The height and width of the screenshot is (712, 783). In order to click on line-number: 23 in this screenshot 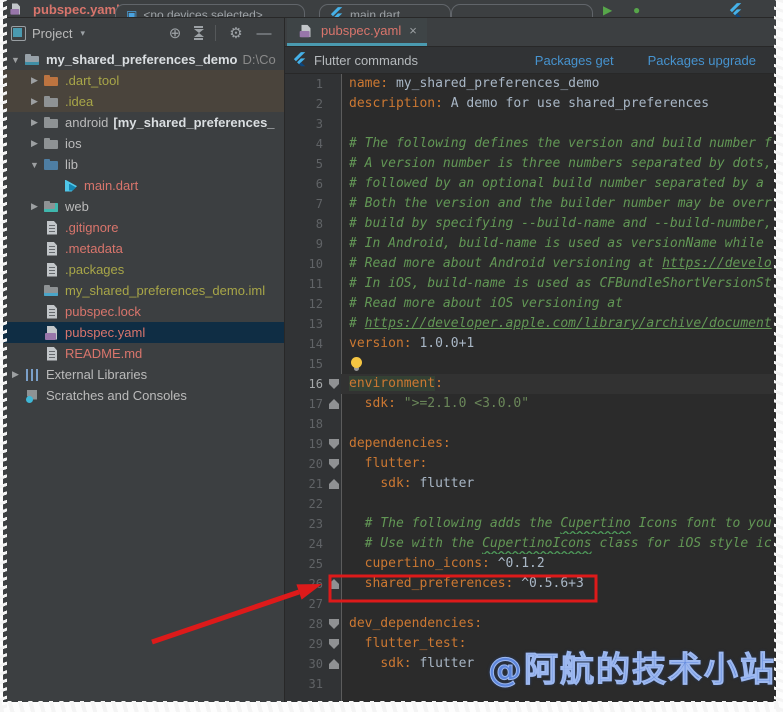, I will do `click(307, 524)`.